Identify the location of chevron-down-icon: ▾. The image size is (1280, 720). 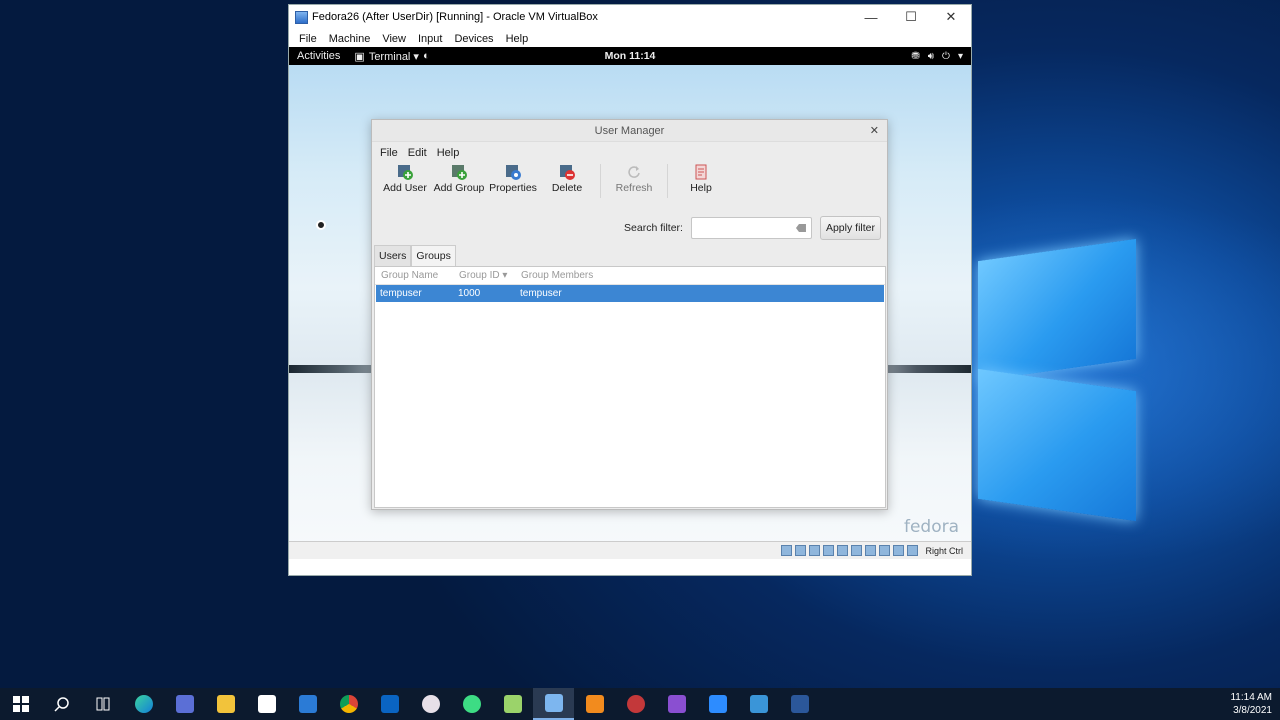
(960, 56).